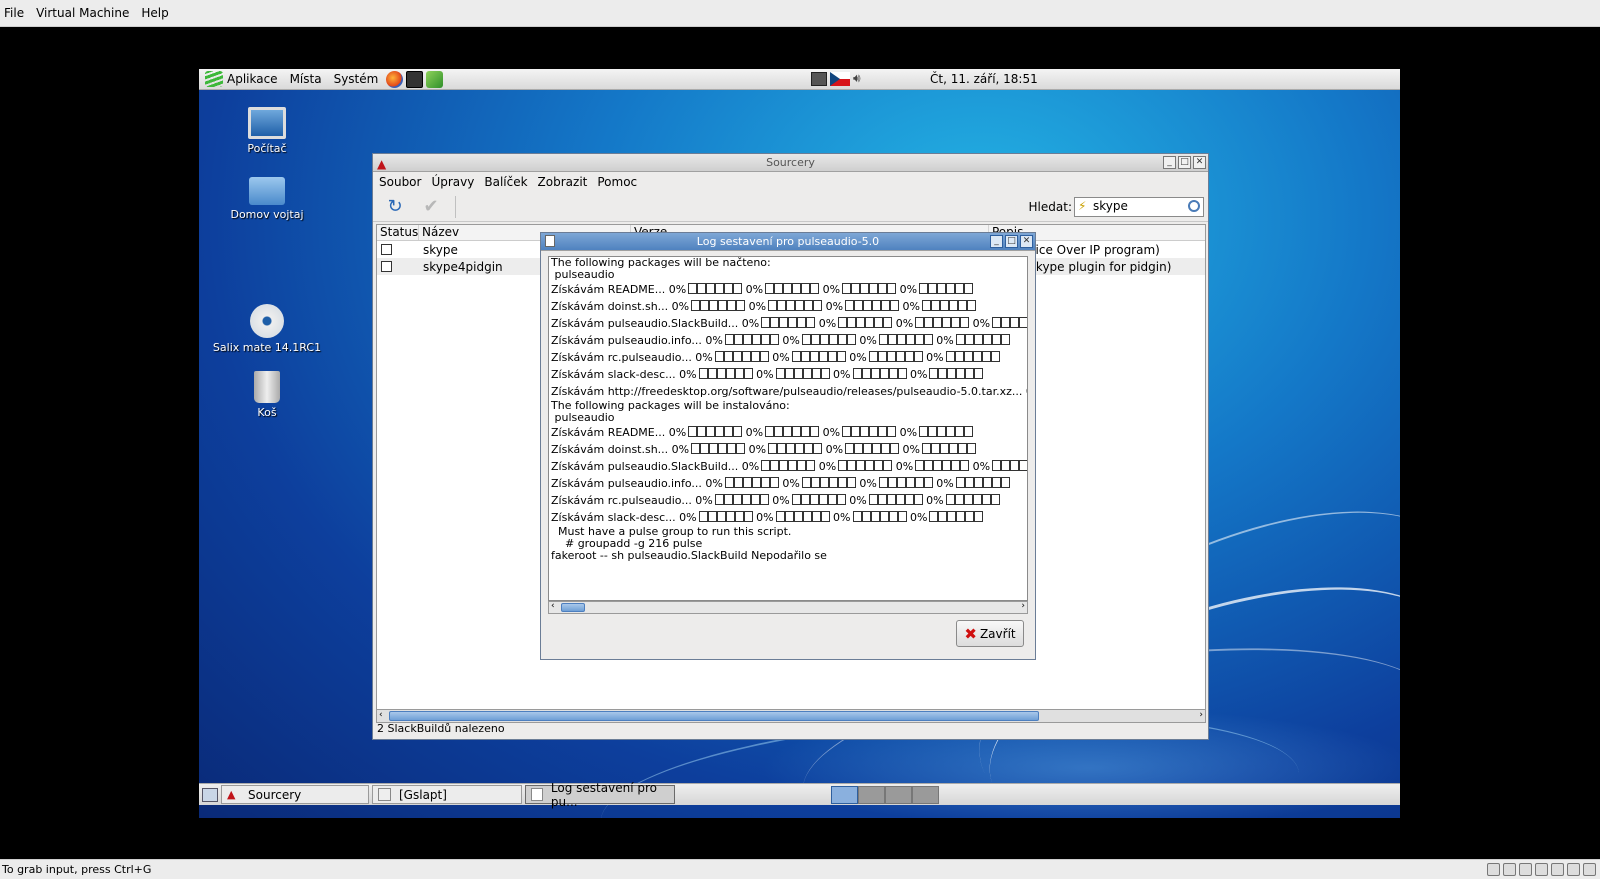 The image size is (1600, 879). I want to click on volume-icon: 🔊︎, so click(857, 78).